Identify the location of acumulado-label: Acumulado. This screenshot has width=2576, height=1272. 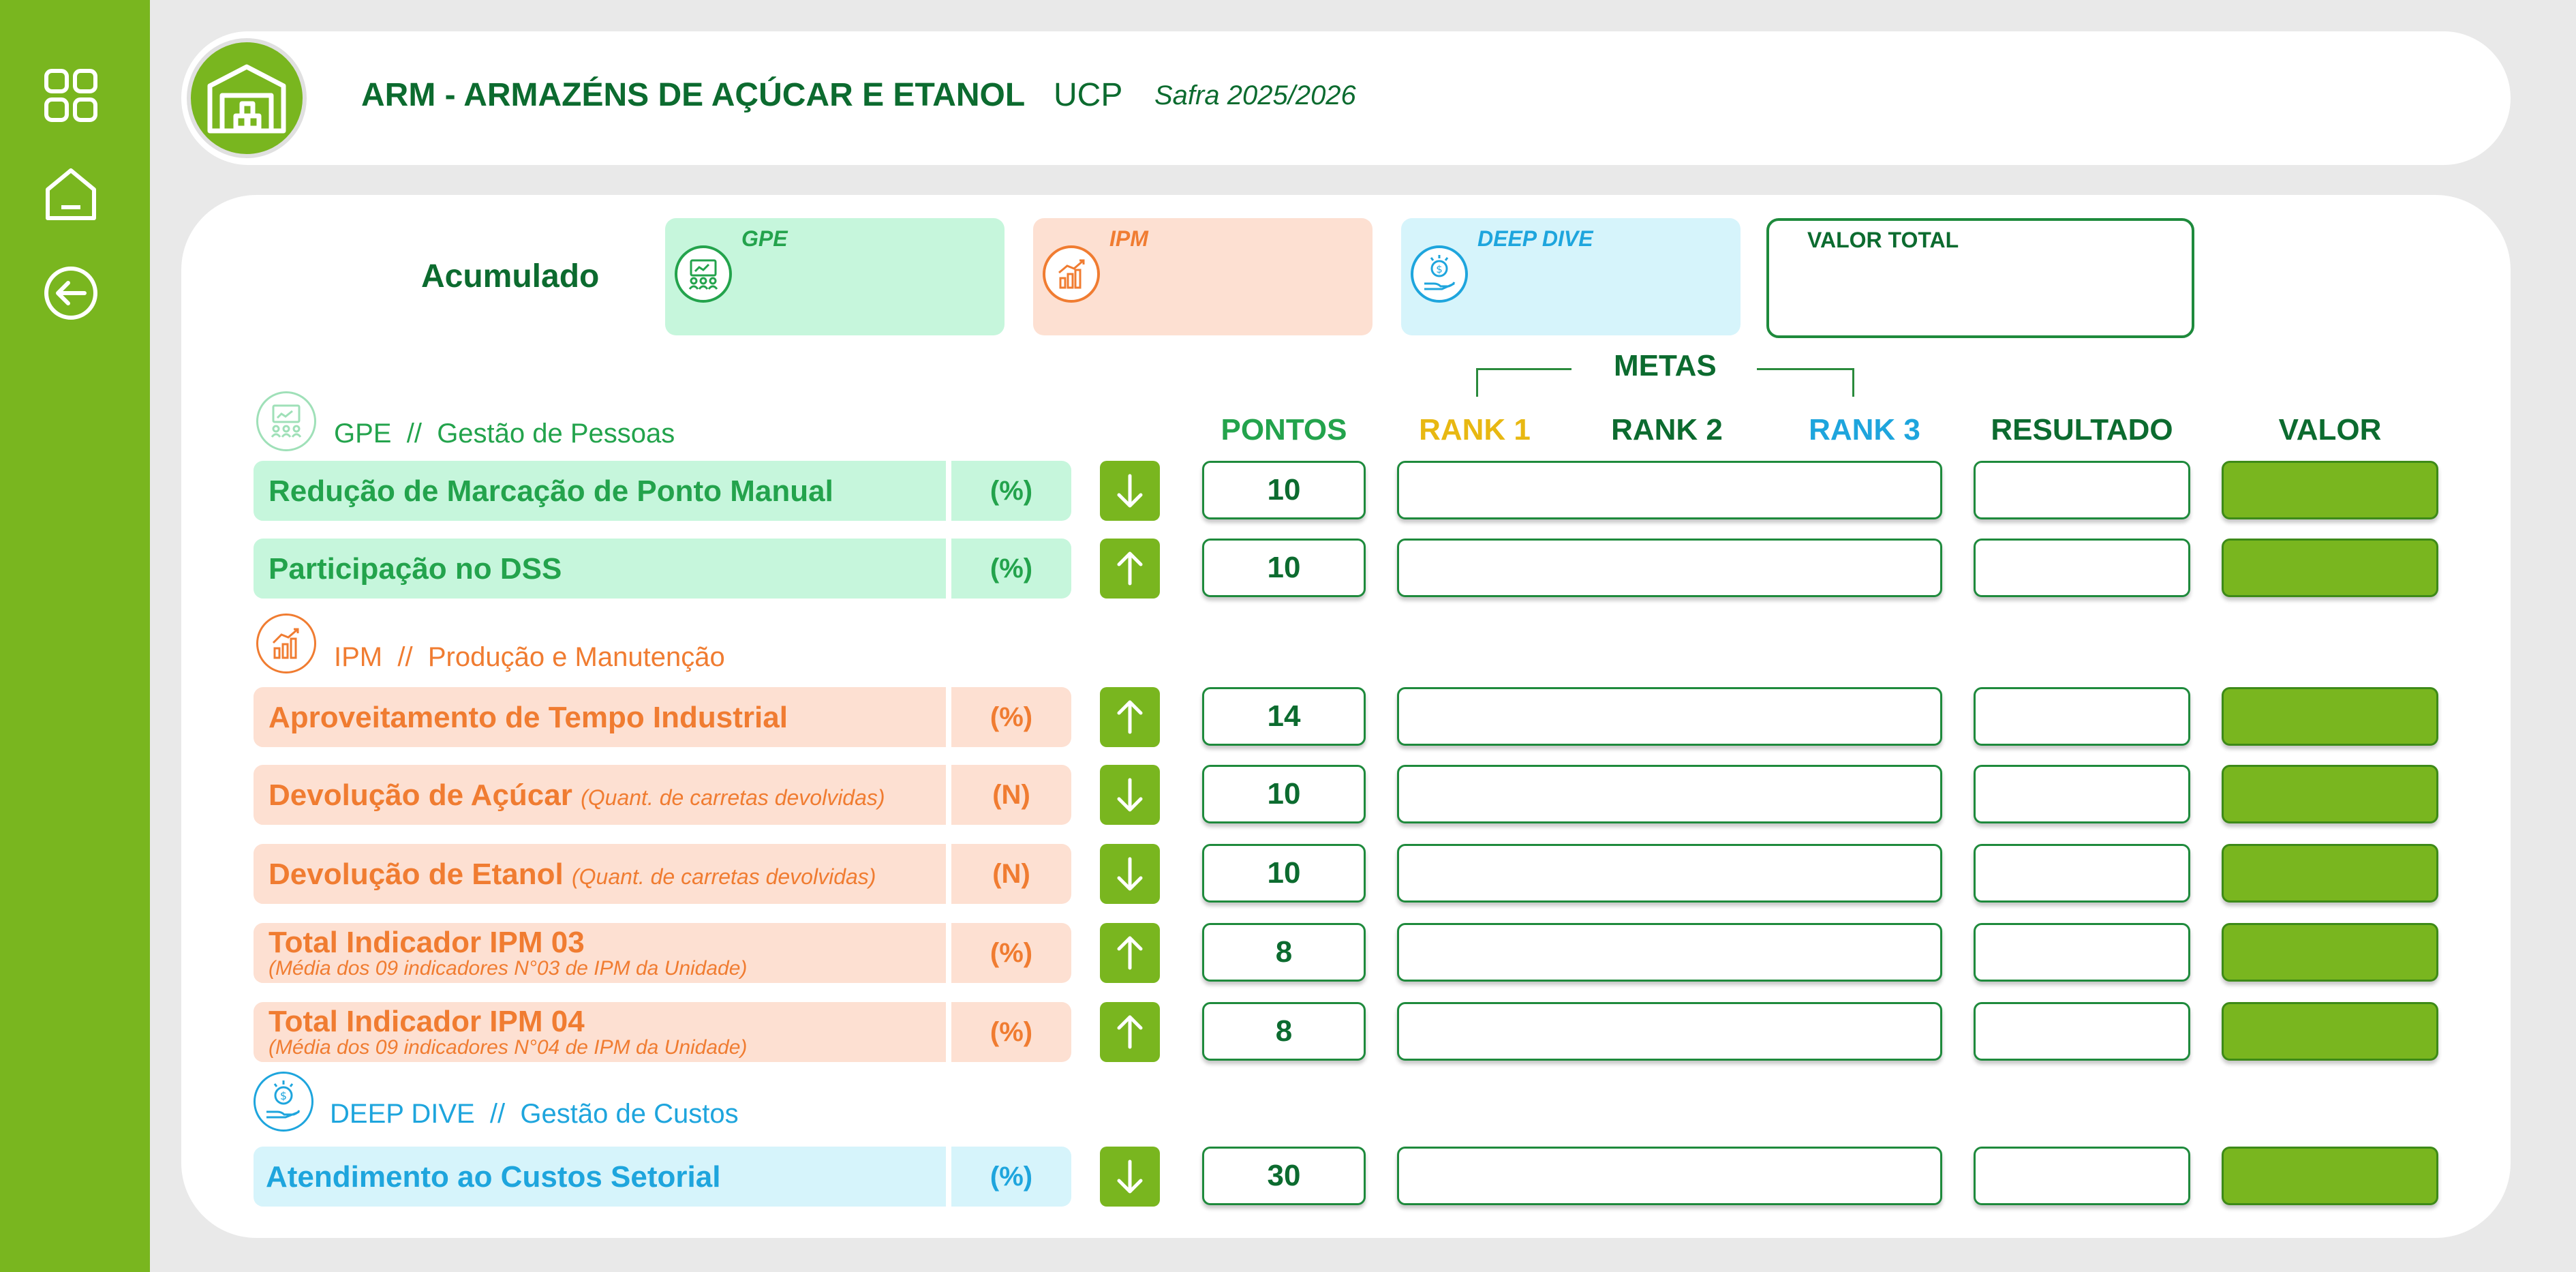
(510, 276).